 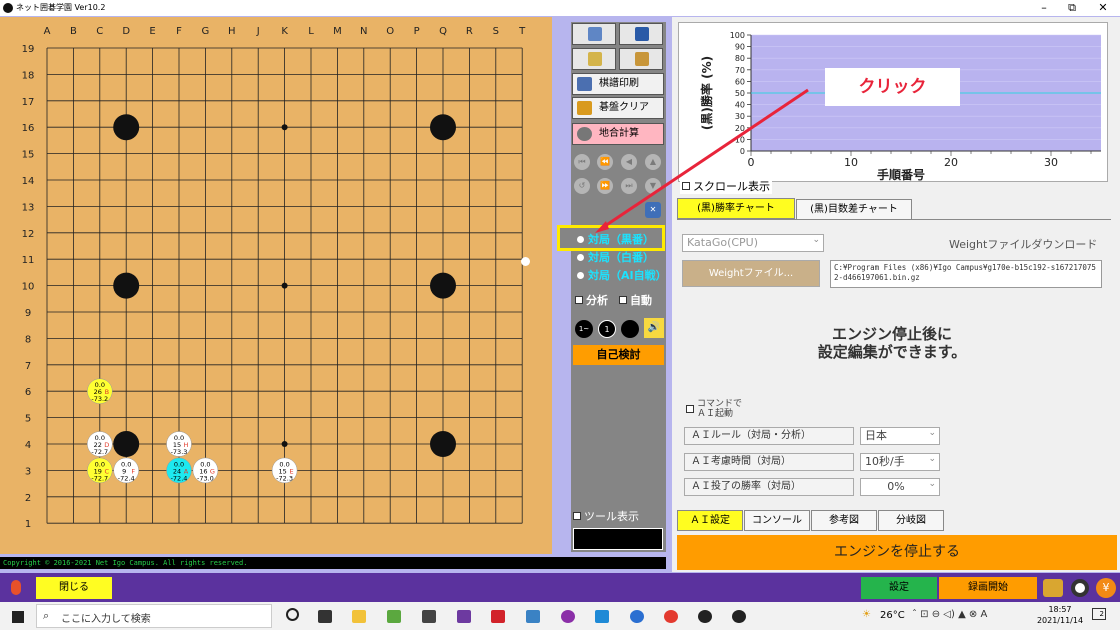 What do you see at coordinates (605, 186) in the screenshot?
I see `forward-fast-icon: ⏩` at bounding box center [605, 186].